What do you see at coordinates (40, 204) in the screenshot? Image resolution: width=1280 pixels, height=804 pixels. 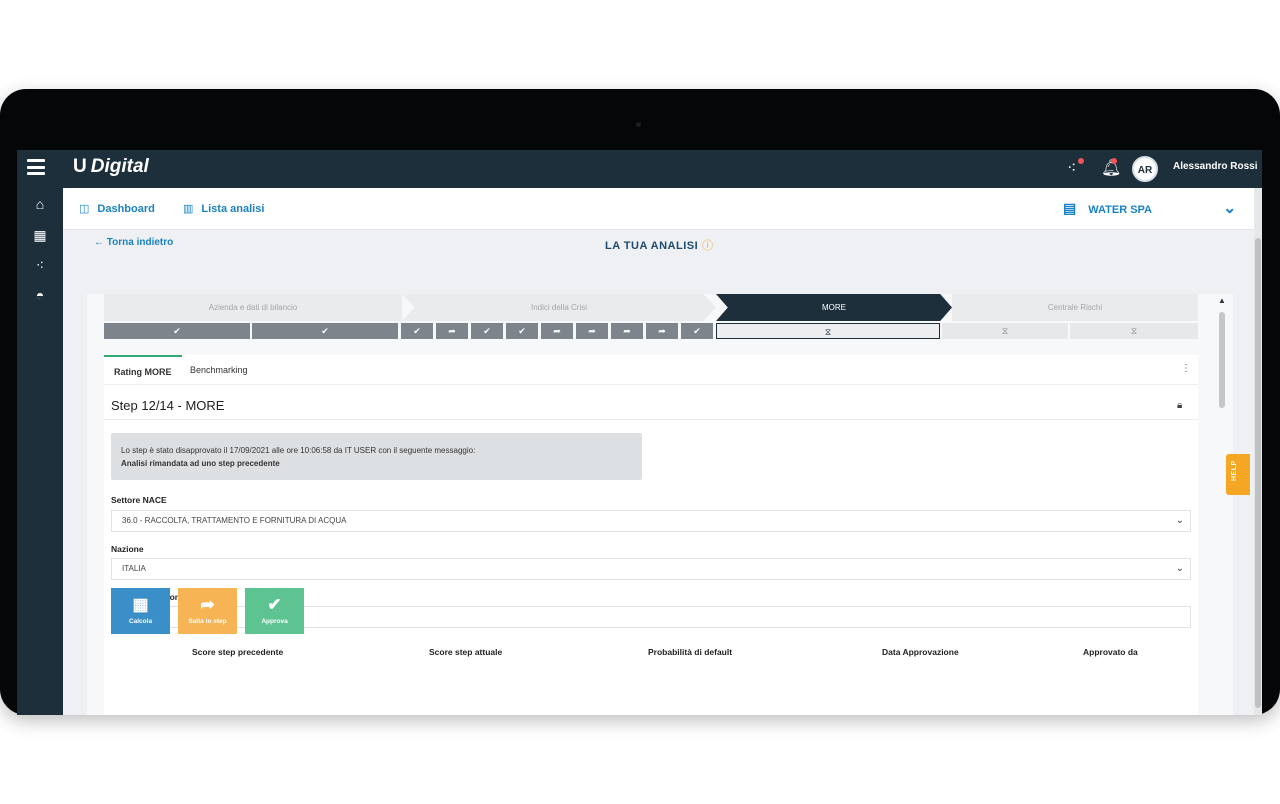 I see `home-icon: ⌂` at bounding box center [40, 204].